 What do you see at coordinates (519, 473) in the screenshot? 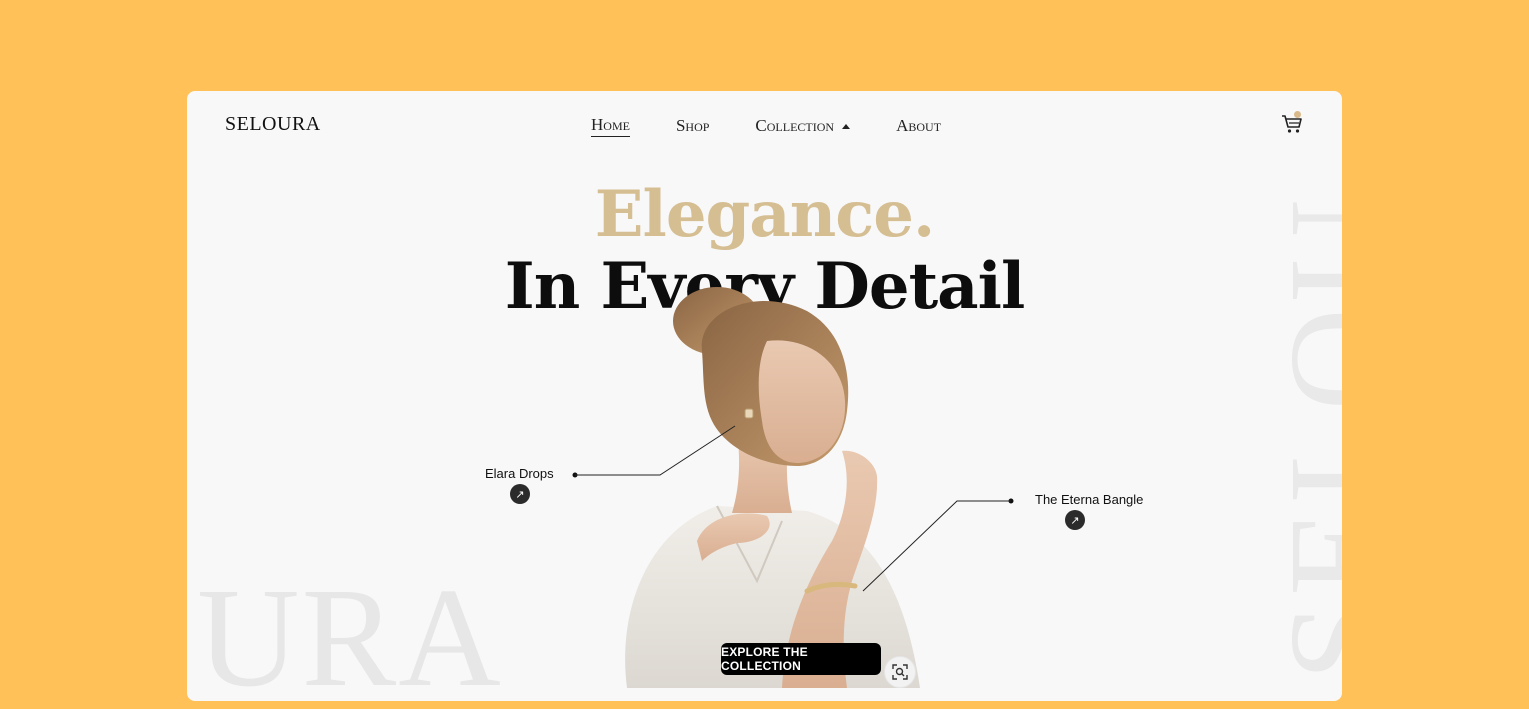
I see `callout-label-elara-drops: Elara Drops` at bounding box center [519, 473].